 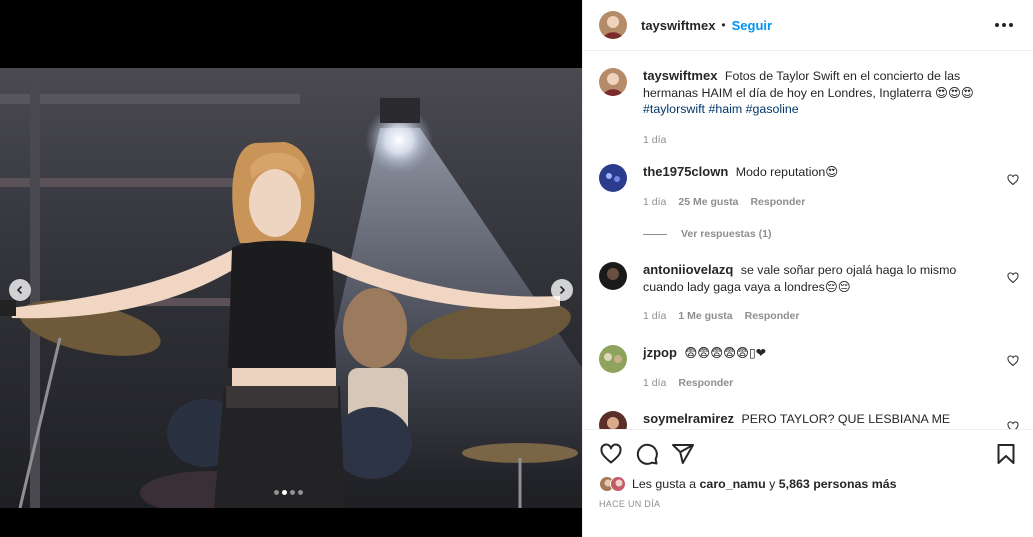 What do you see at coordinates (818, 368) in the screenshot?
I see `comment-body: jzpop 😨😨😨😨😨▯❤ 1 día Responder` at bounding box center [818, 368].